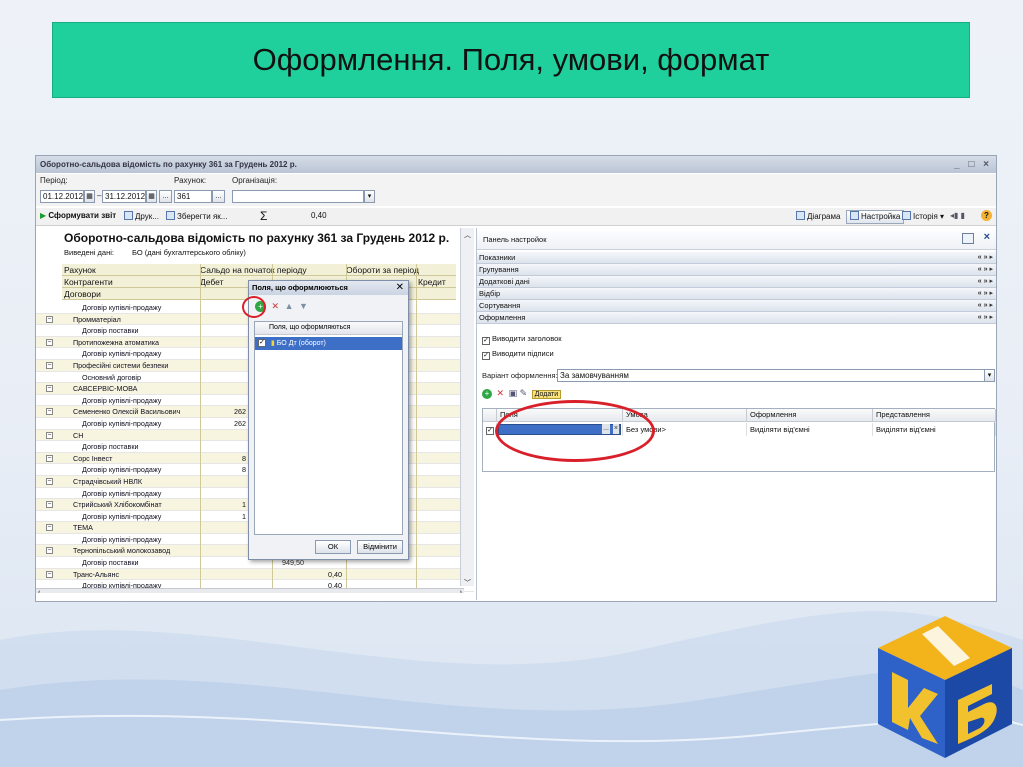 This screenshot has height=767, width=1023. I want to click on add-icon: +, so click(487, 394).